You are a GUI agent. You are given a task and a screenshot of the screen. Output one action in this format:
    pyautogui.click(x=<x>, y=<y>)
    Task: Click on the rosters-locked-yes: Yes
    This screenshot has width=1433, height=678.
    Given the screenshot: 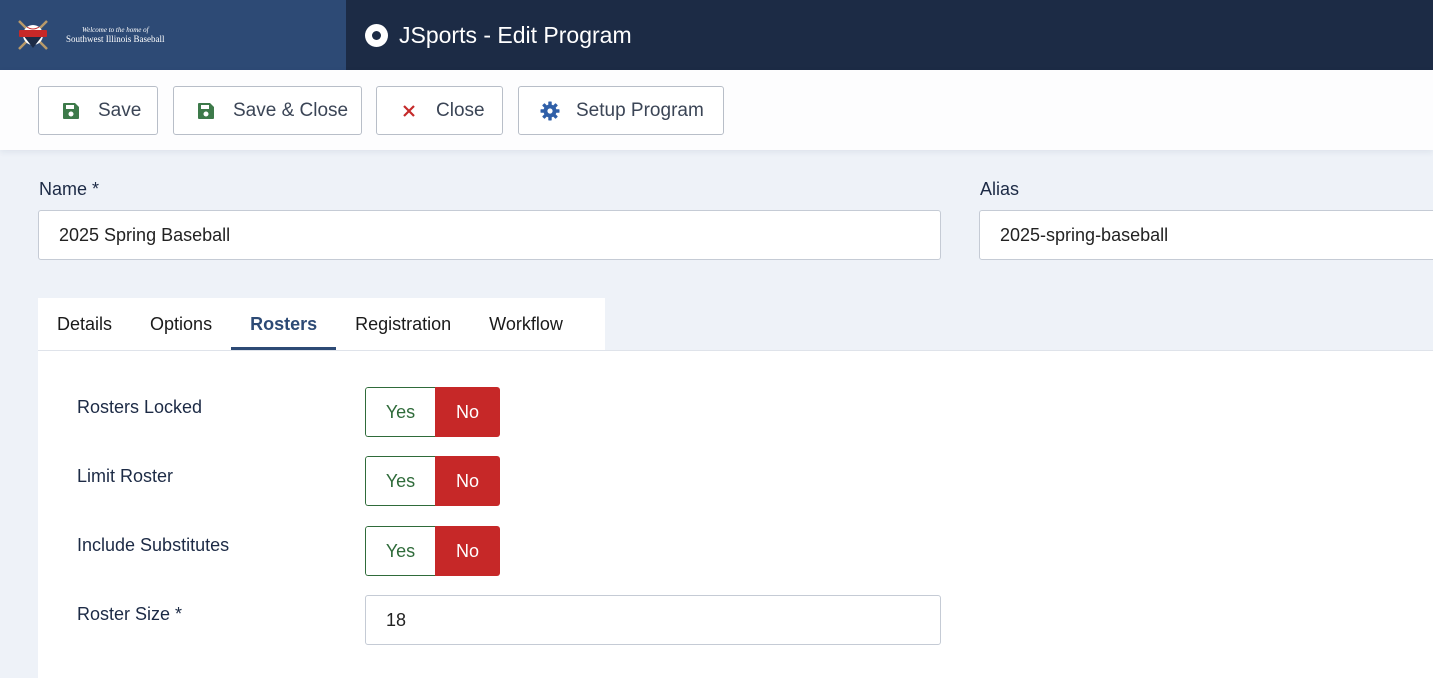 What is the action you would take?
    pyautogui.click(x=400, y=412)
    